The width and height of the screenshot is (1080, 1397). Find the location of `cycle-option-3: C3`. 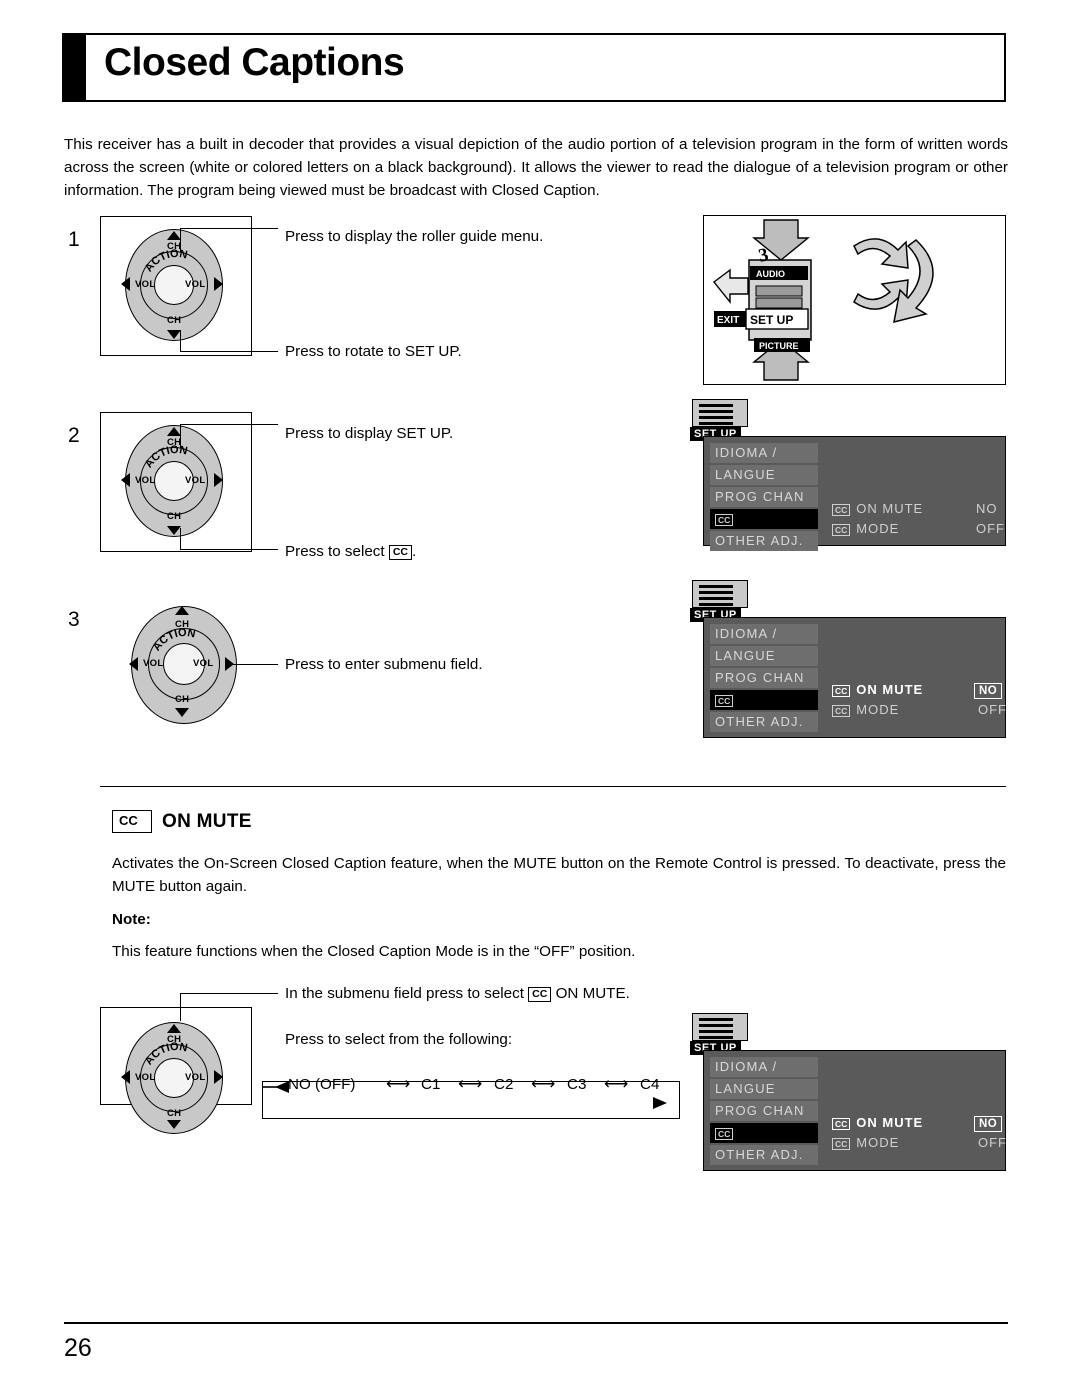

cycle-option-3: C3 is located at coordinates (577, 1084).